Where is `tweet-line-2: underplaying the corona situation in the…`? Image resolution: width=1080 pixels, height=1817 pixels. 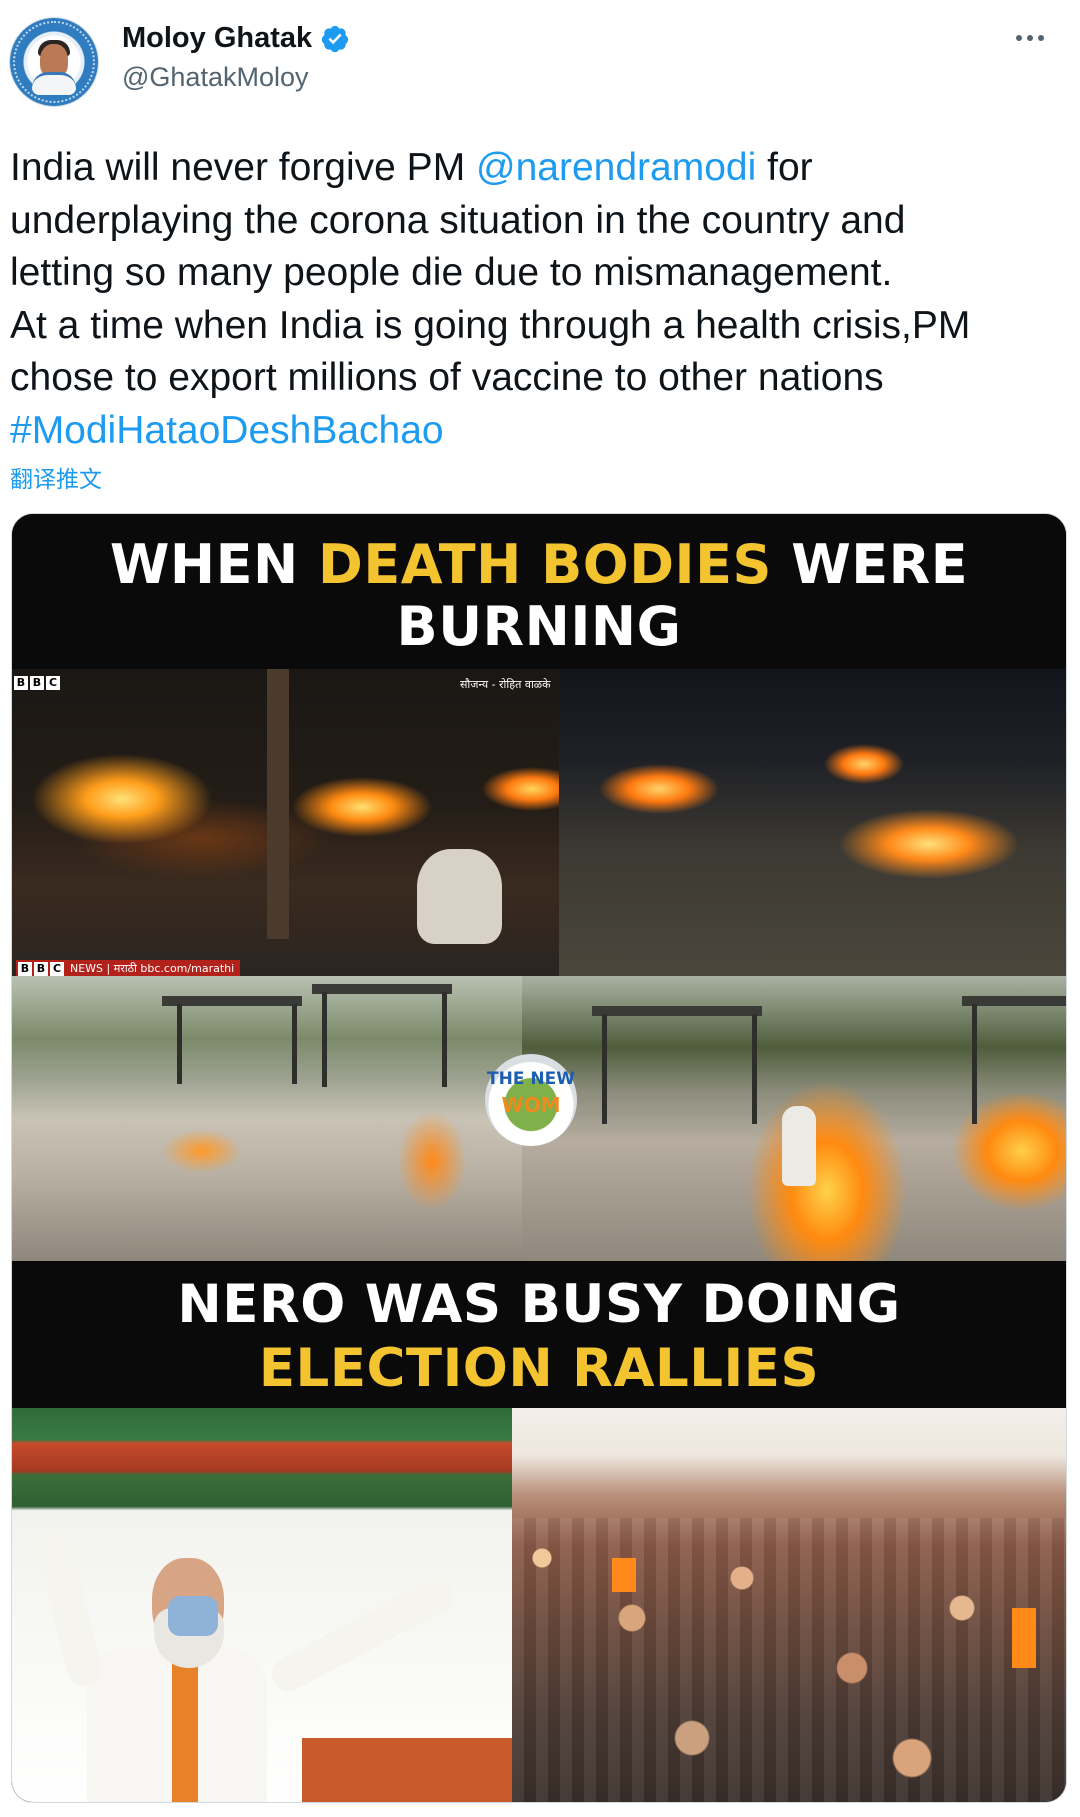 tweet-line-2: underplaying the corona situation in the… is located at coordinates (458, 220).